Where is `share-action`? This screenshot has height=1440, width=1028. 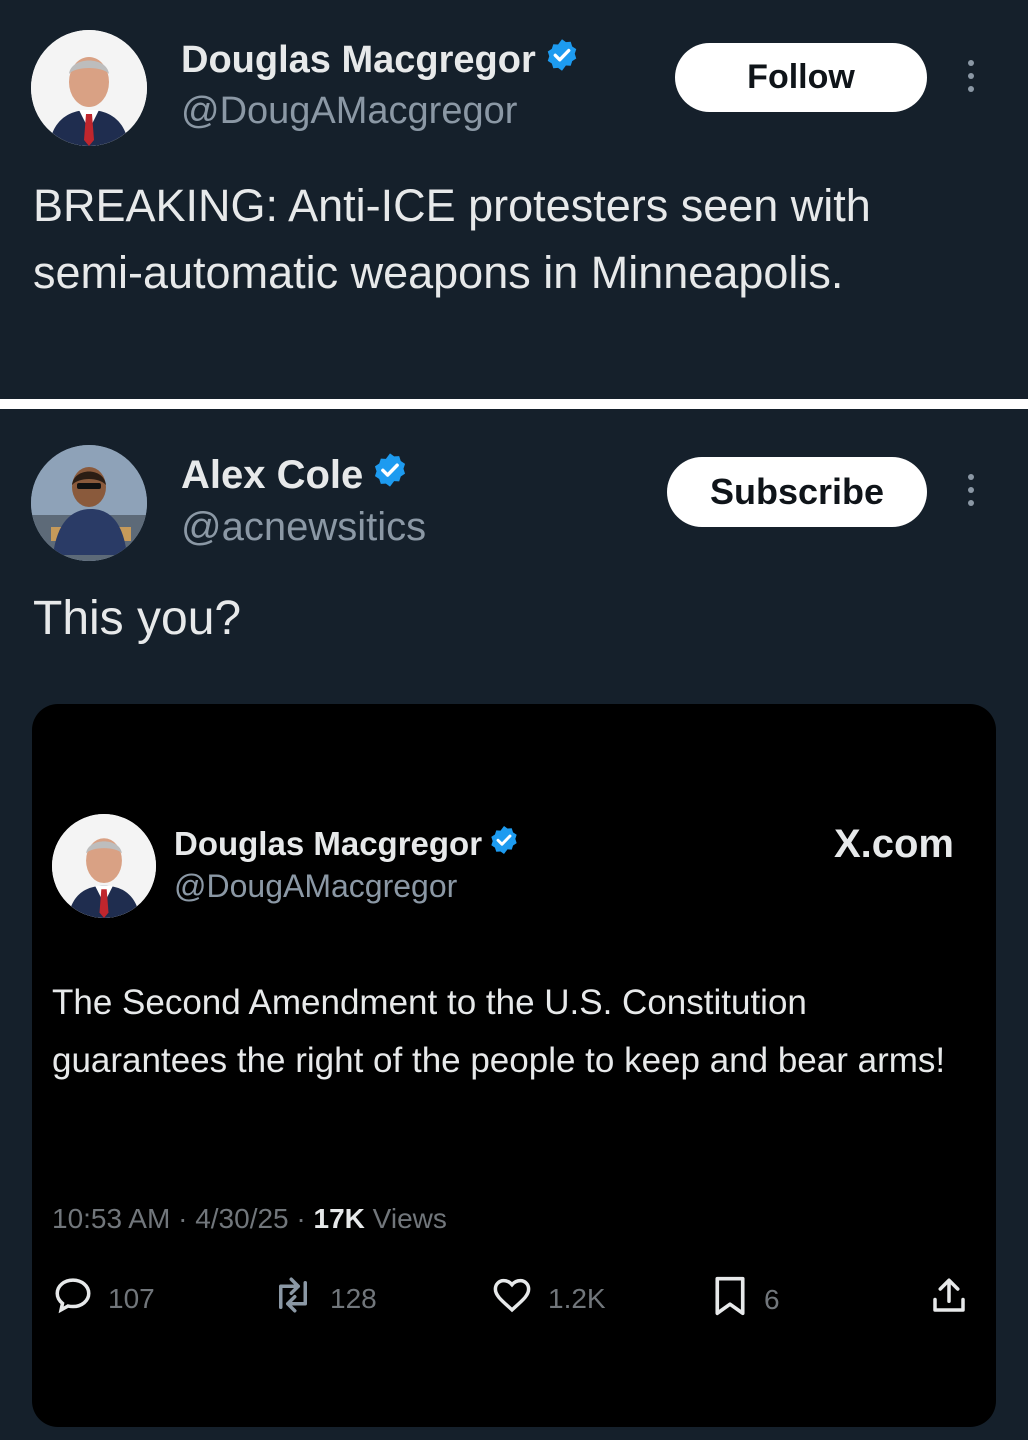 share-action is located at coordinates (949, 1299).